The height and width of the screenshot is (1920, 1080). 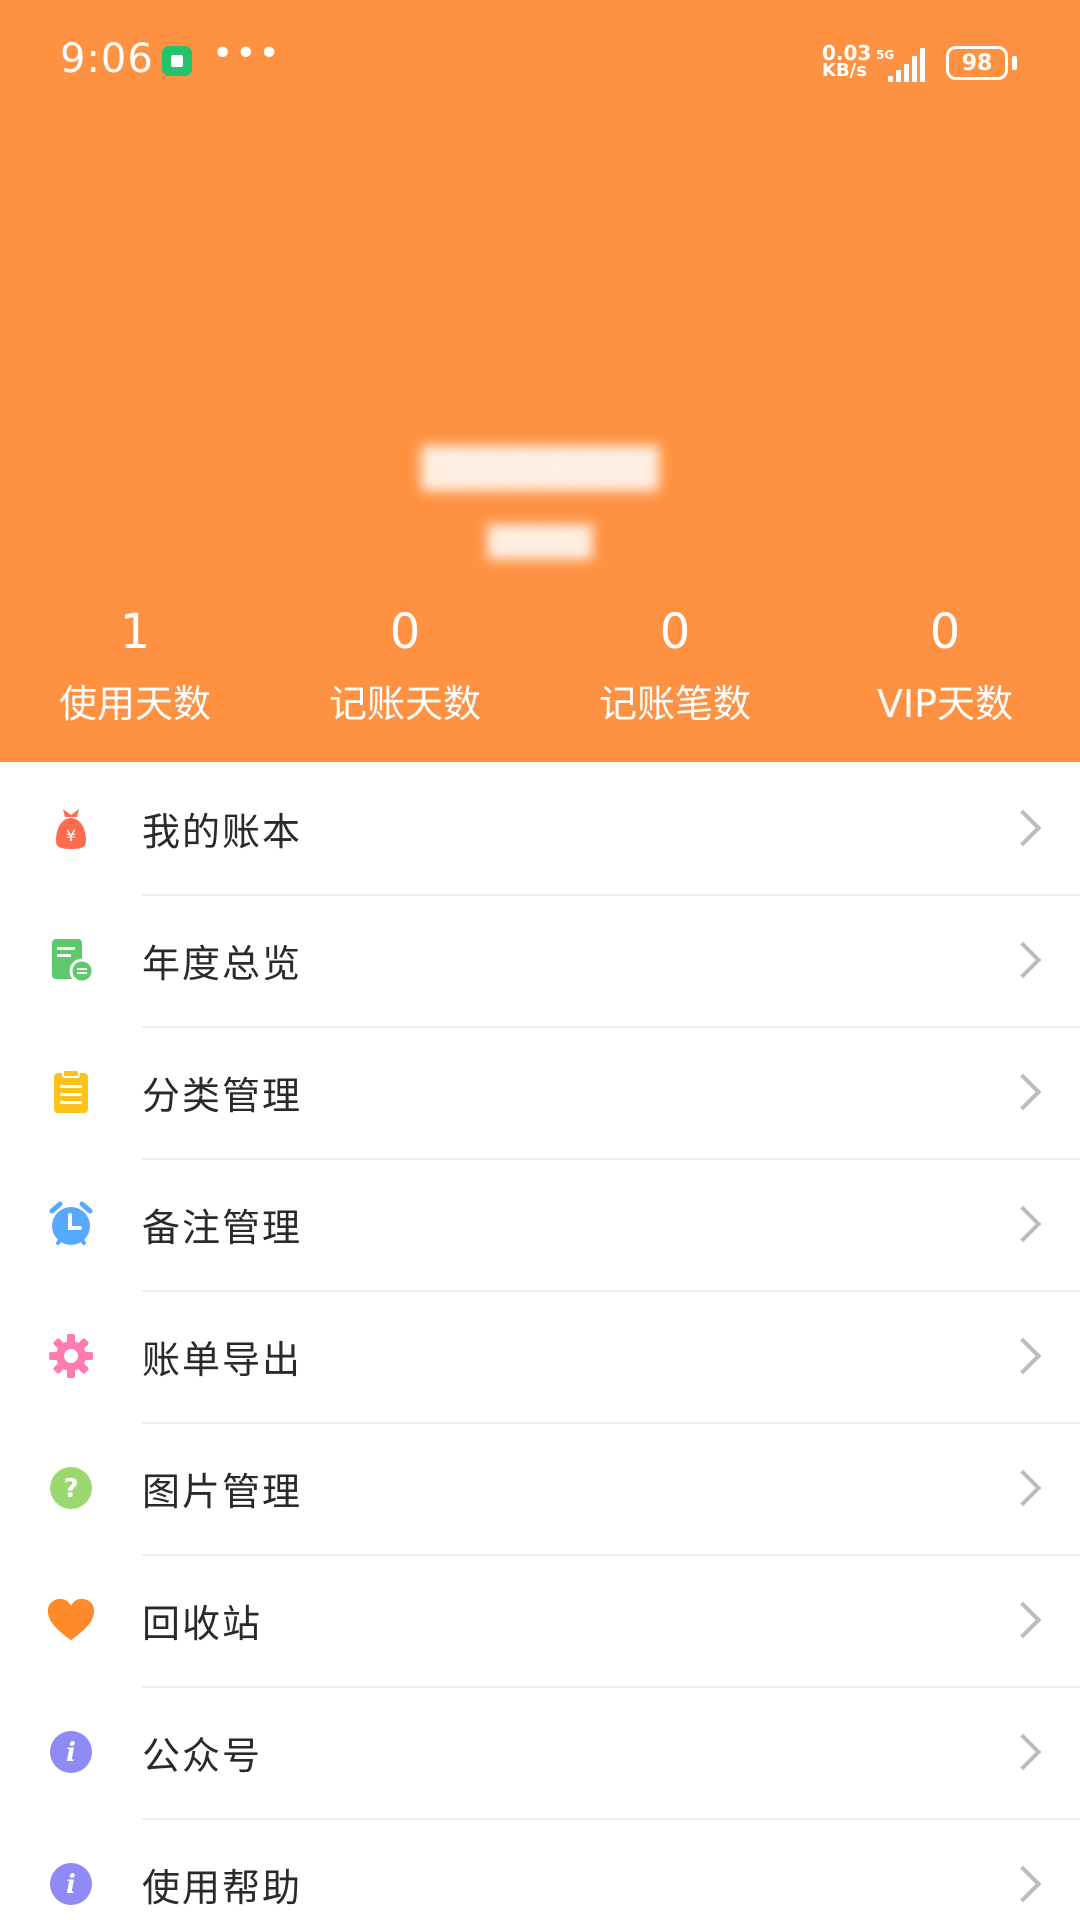 I want to click on status-time: 9:06, so click(x=107, y=59).